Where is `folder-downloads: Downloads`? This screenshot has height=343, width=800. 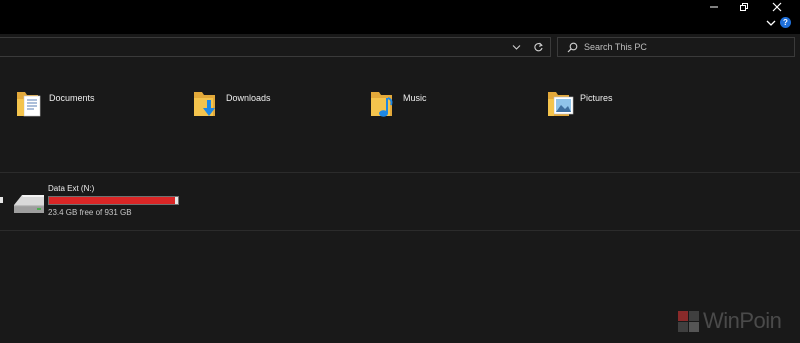
folder-downloads: Downloads is located at coordinates (278, 104).